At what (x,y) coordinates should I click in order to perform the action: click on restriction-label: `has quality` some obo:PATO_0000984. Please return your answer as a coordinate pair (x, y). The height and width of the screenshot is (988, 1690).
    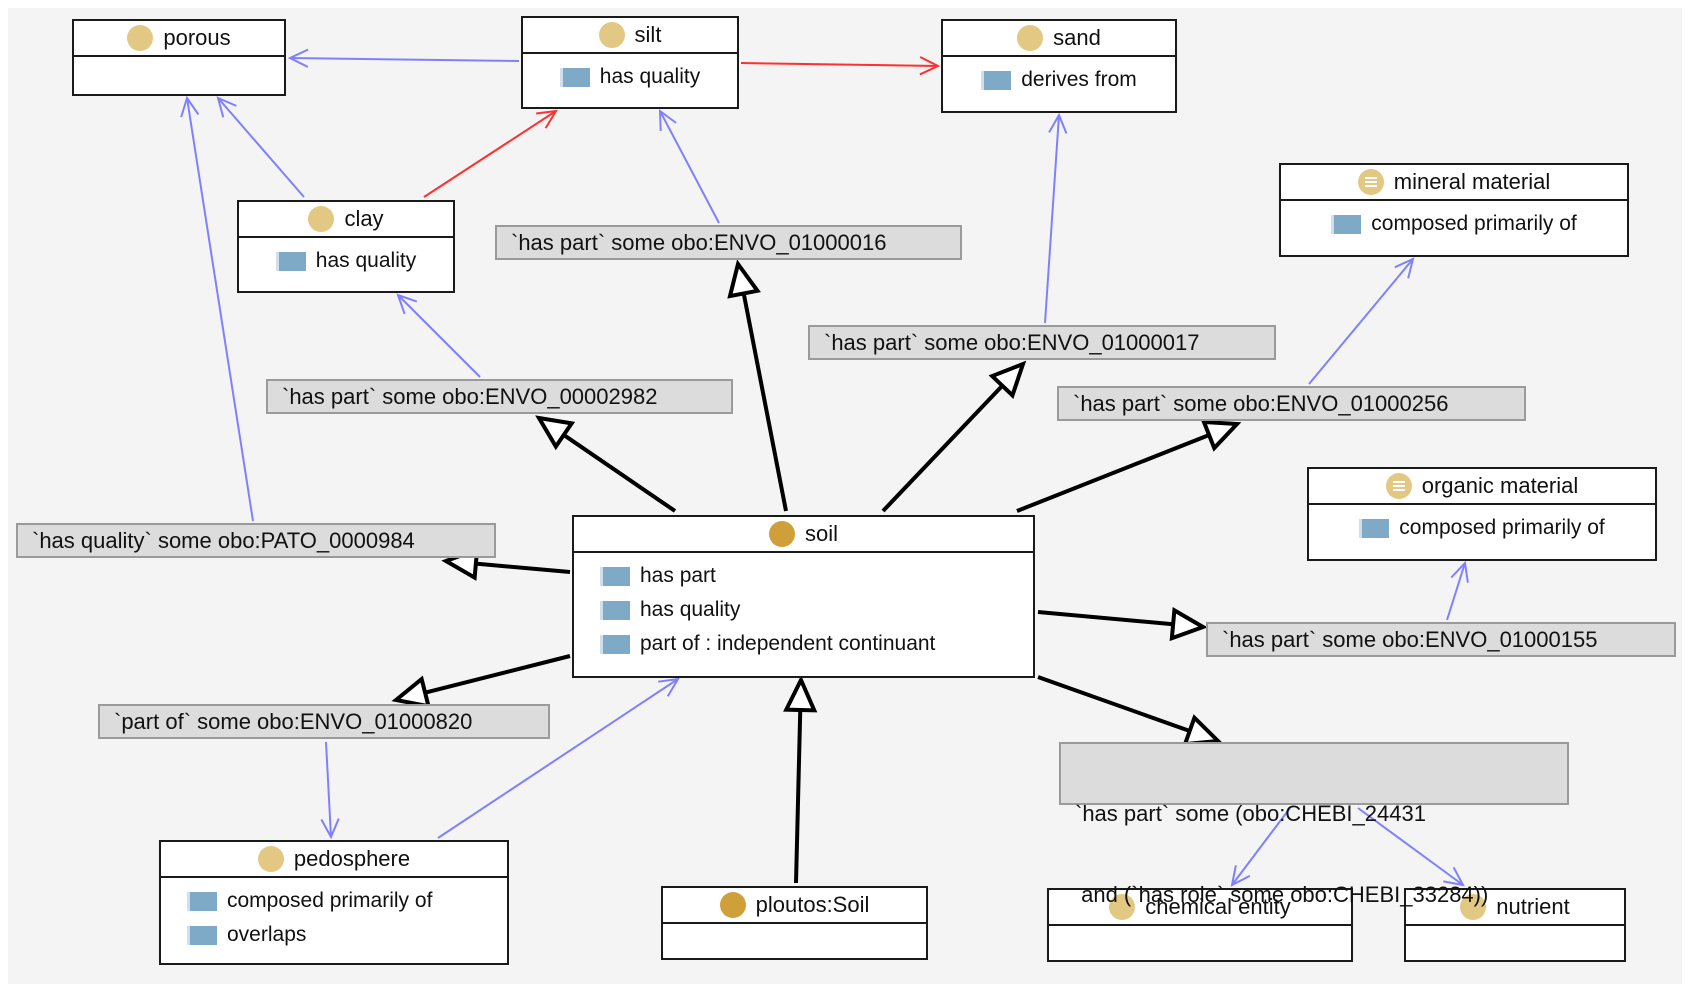
    Looking at the image, I should click on (256, 540).